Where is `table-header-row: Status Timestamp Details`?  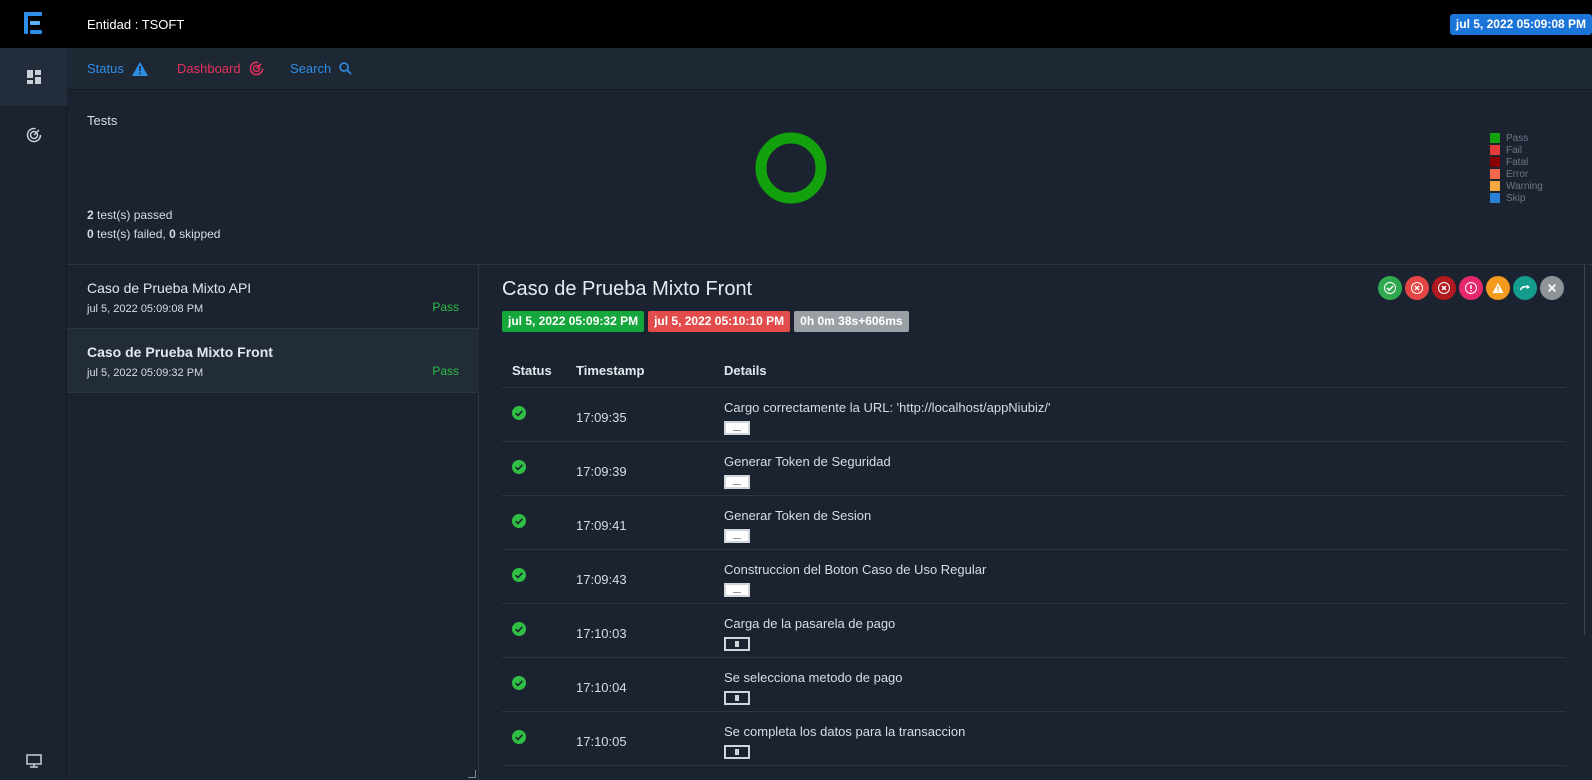 table-header-row: Status Timestamp Details is located at coordinates (1034, 371).